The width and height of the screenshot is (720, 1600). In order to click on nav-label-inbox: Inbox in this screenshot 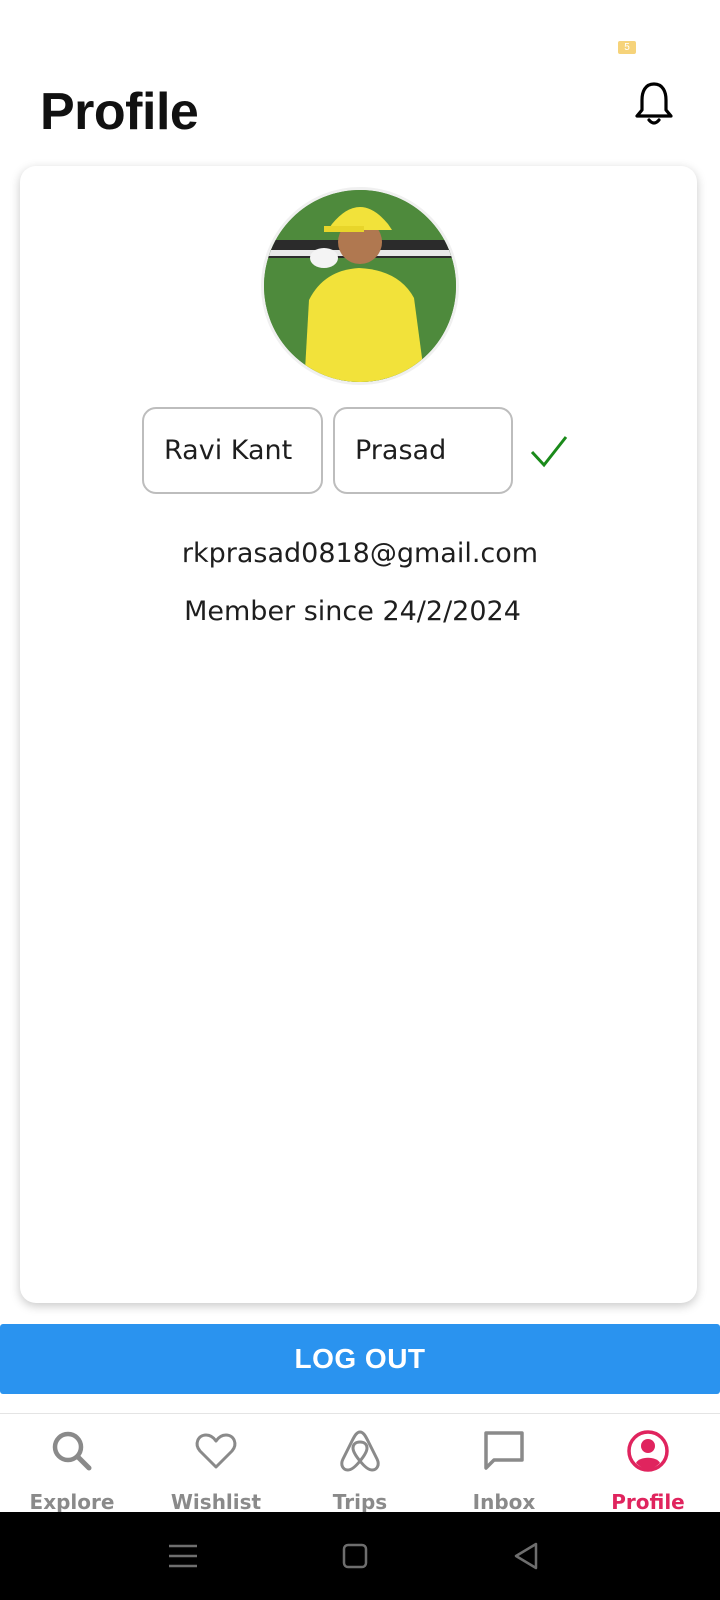, I will do `click(504, 1502)`.